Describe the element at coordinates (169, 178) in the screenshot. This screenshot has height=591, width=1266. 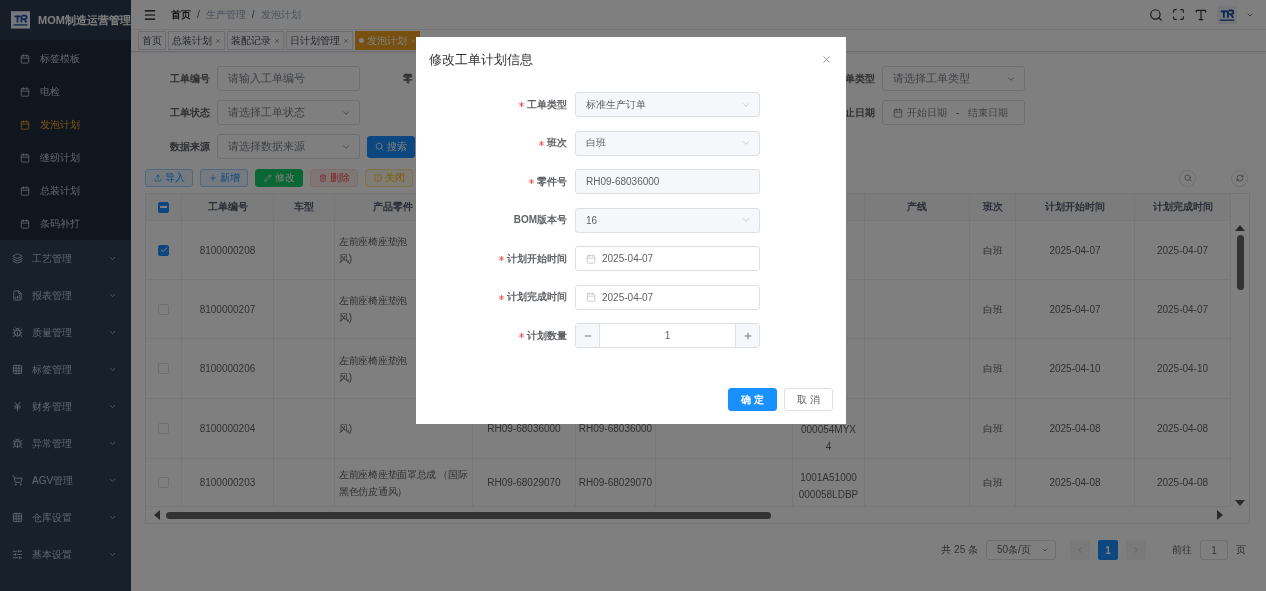
I see `import-button: 导入` at that location.